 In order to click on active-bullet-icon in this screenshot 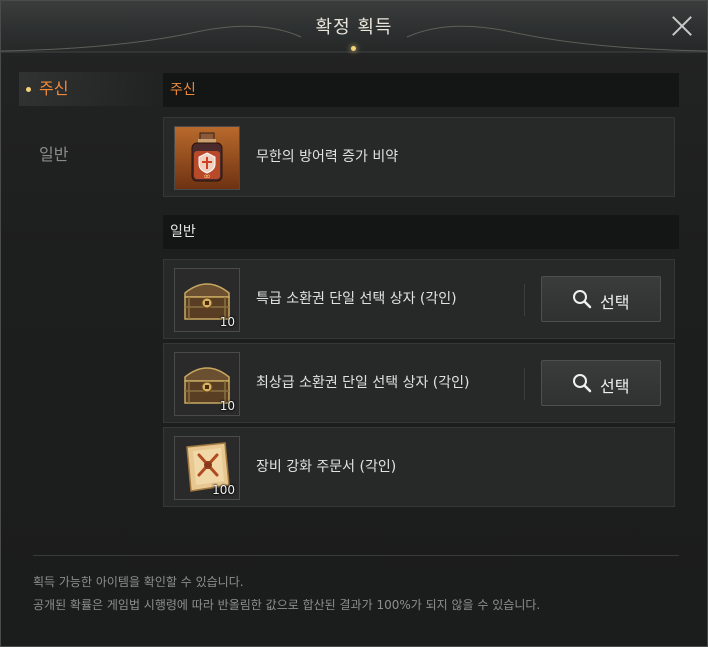, I will do `click(28, 89)`.